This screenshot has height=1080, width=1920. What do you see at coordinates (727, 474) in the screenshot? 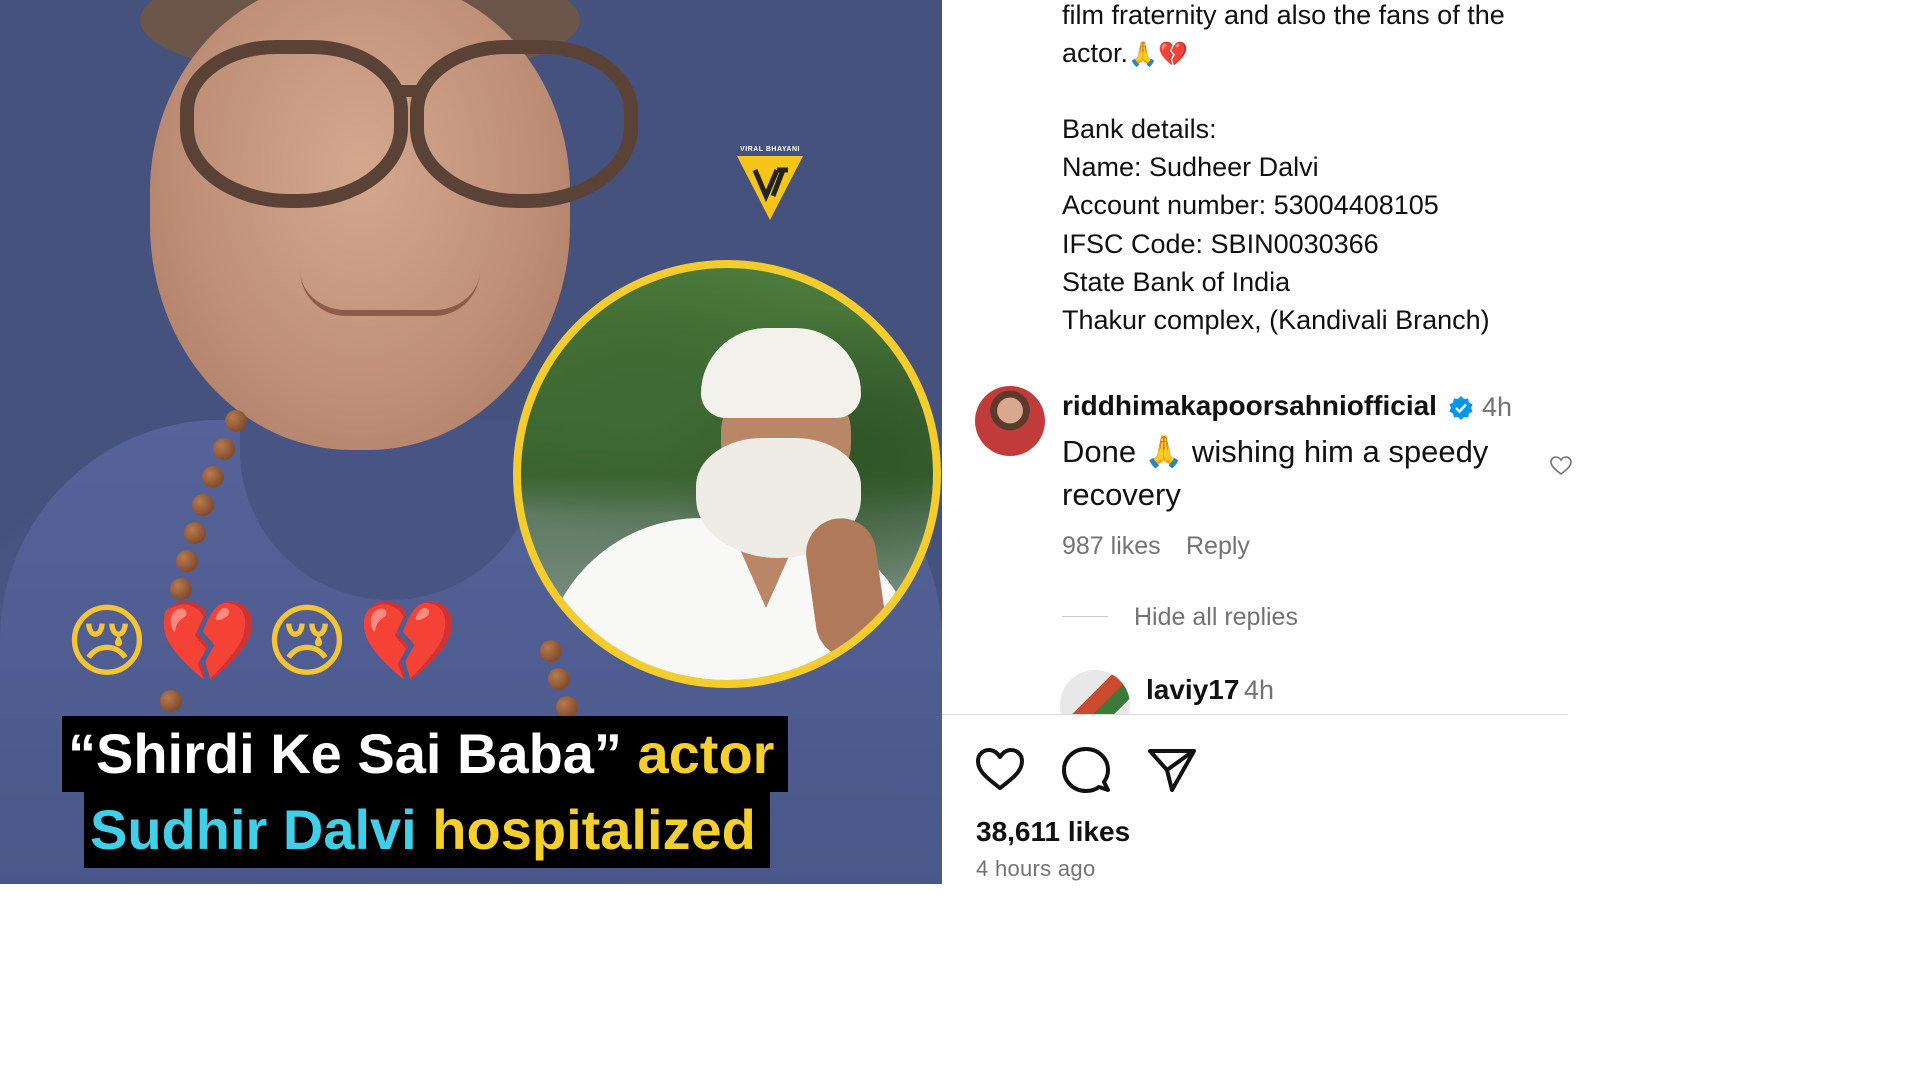
I see `inset-photo-circle` at bounding box center [727, 474].